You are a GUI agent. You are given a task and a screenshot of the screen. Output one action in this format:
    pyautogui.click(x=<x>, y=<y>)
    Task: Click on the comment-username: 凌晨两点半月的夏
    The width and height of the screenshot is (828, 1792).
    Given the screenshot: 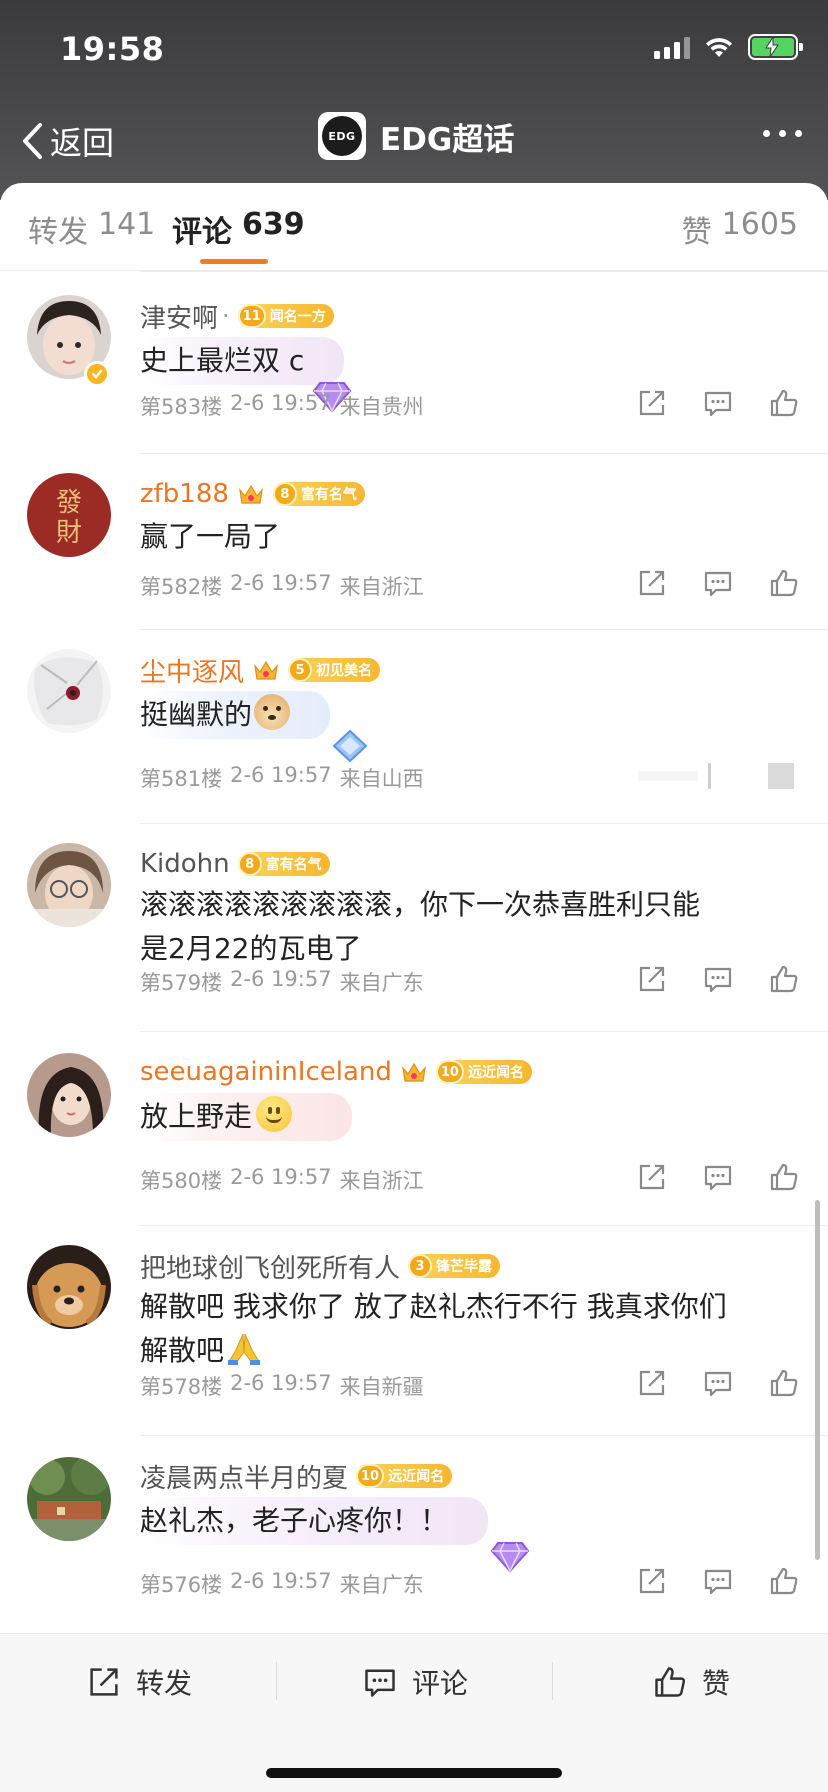 What is the action you would take?
    pyautogui.click(x=244, y=1476)
    